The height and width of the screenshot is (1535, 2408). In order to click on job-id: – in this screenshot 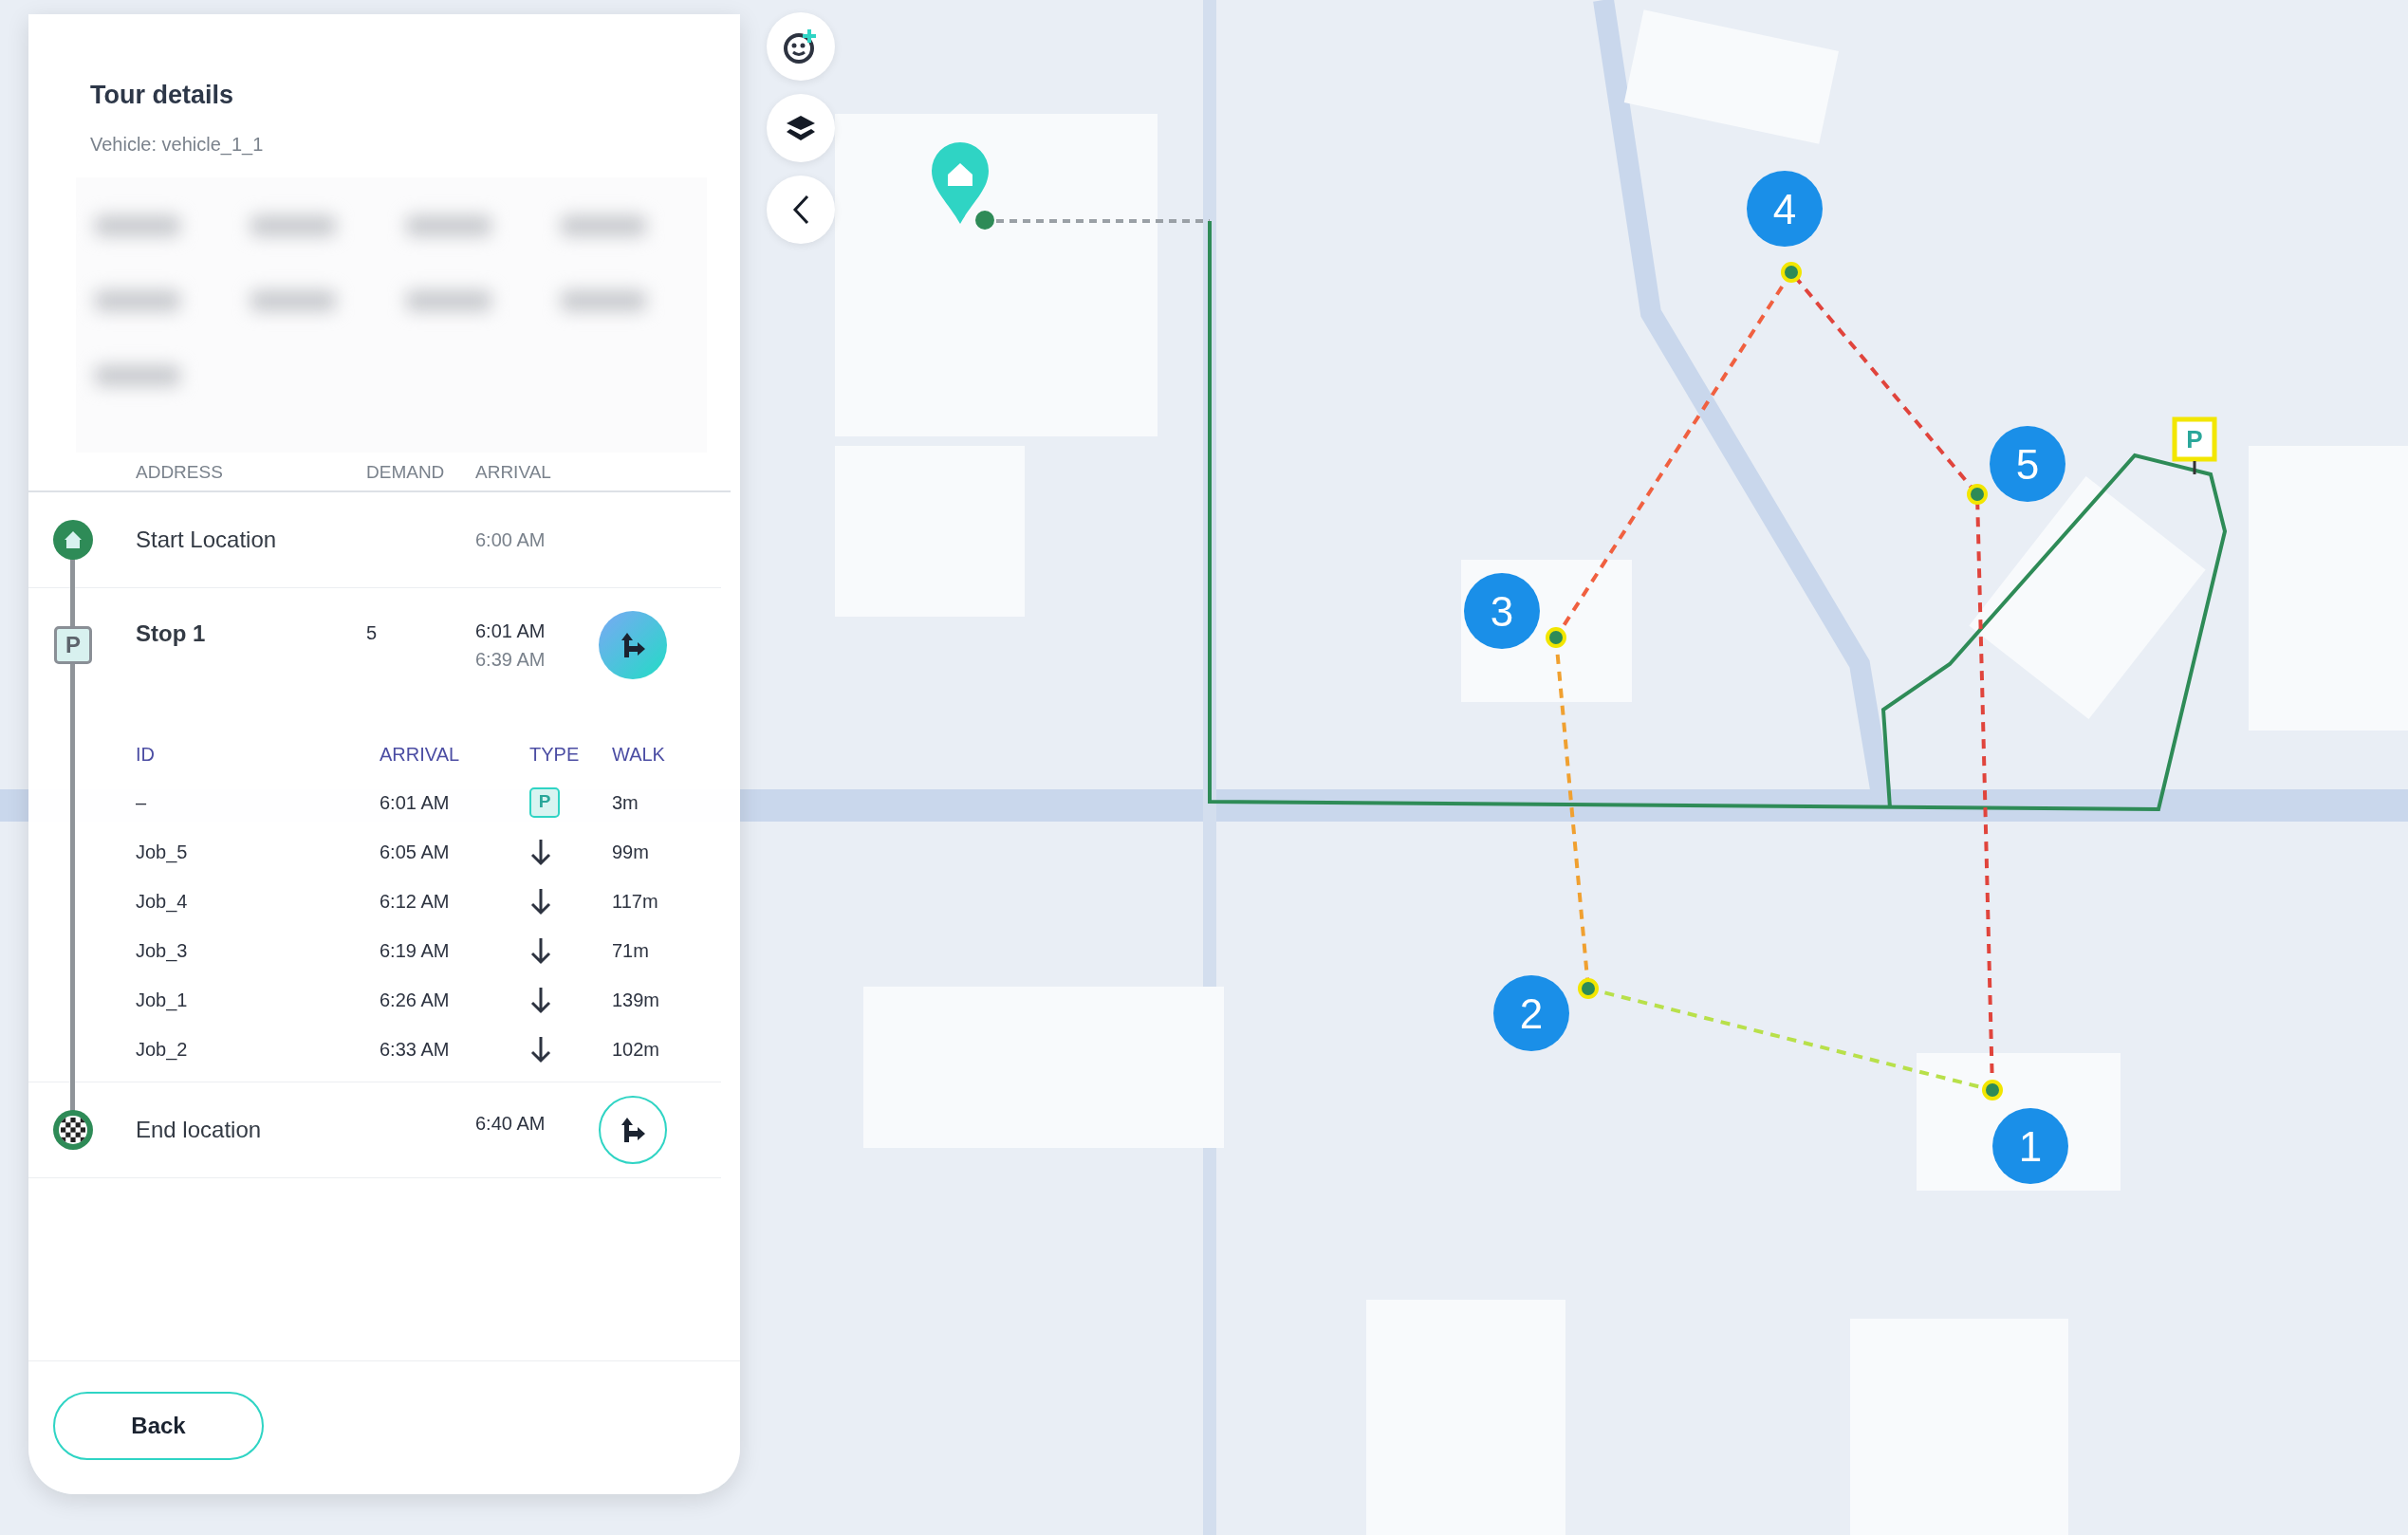, I will do `click(142, 802)`.